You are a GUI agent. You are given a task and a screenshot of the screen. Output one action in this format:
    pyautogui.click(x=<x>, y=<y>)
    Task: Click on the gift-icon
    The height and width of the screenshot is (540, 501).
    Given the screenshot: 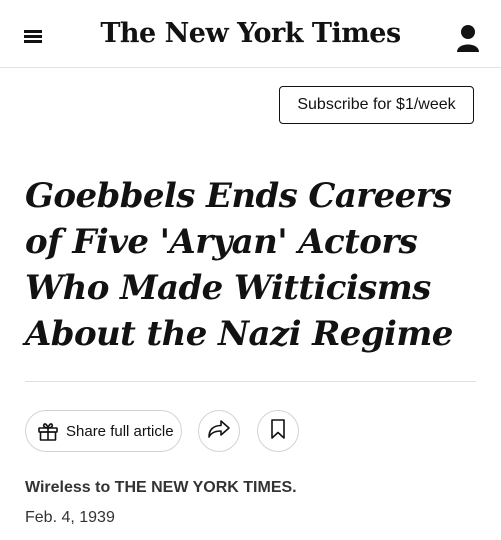 What is the action you would take?
    pyautogui.click(x=48, y=431)
    